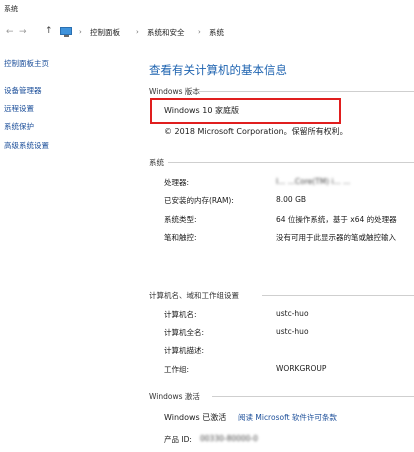  I want to click on back-arrow-icon: ←, so click(10, 32).